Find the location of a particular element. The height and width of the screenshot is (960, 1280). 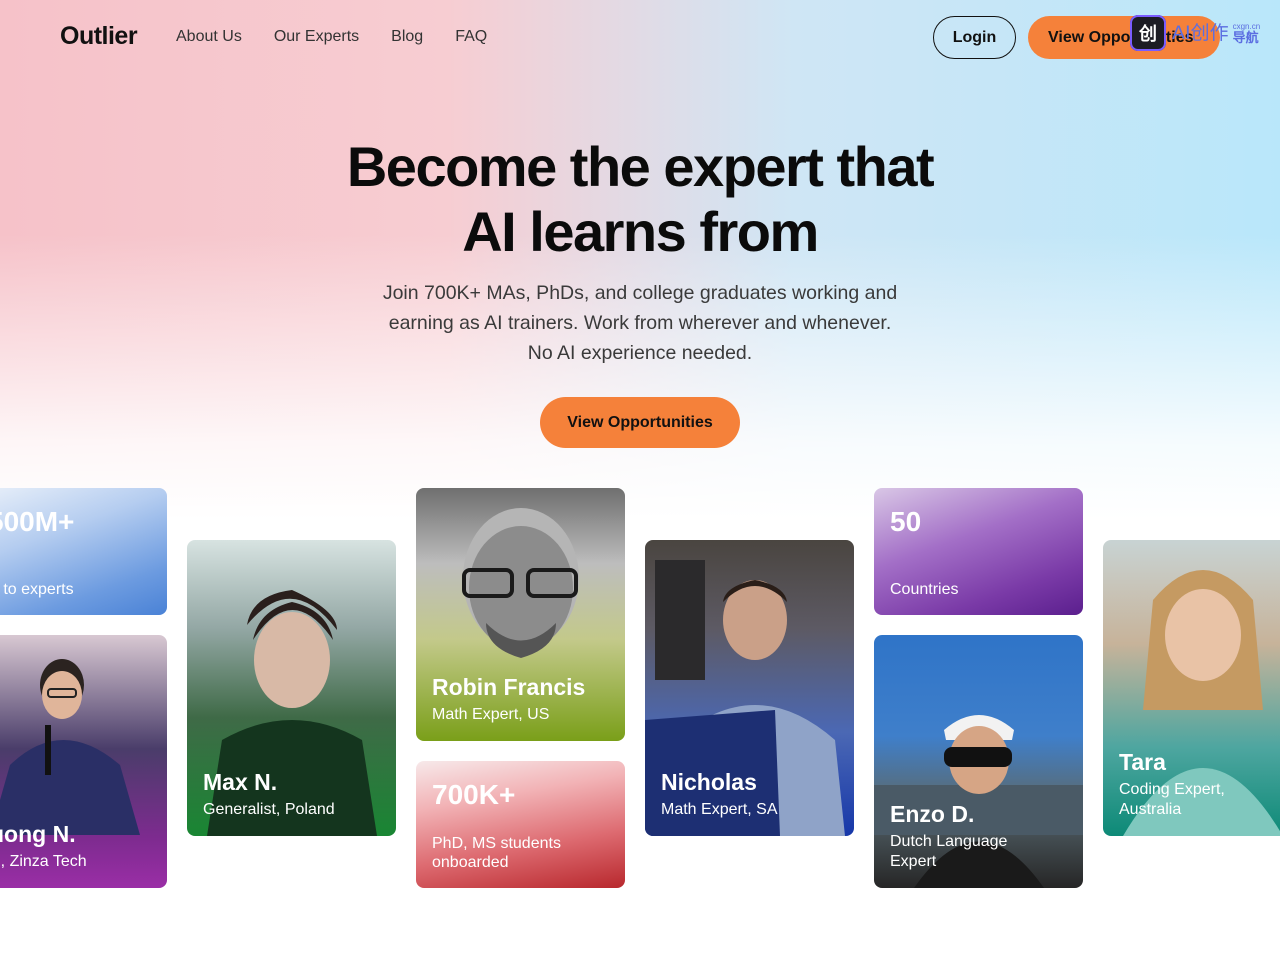

stat-label-line2: onboarded is located at coordinates (470, 862).